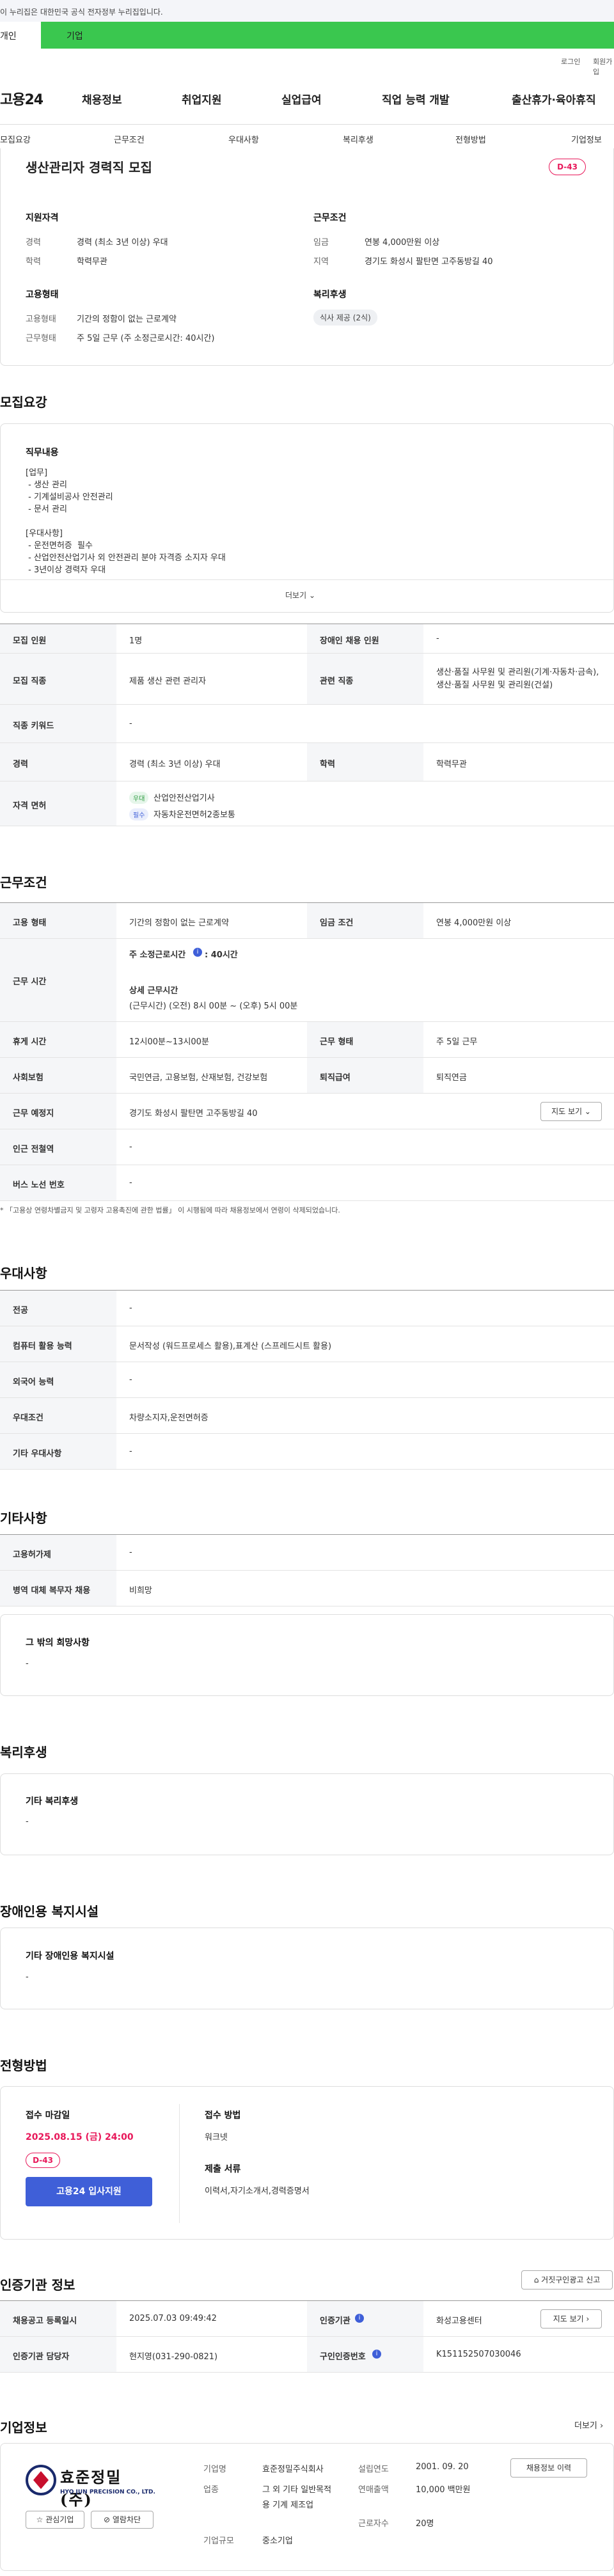 The image size is (614, 2576). Describe the element at coordinates (102, 99) in the screenshot. I see `gnb-item-jobs: 채용정보` at that location.